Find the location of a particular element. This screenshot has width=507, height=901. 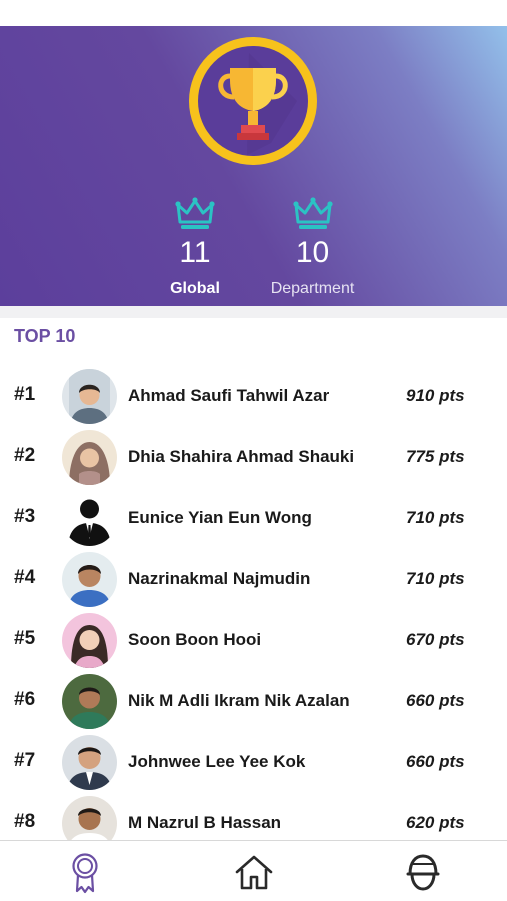

employee-name: Johnwee Lee Yee Kok is located at coordinates (217, 761).